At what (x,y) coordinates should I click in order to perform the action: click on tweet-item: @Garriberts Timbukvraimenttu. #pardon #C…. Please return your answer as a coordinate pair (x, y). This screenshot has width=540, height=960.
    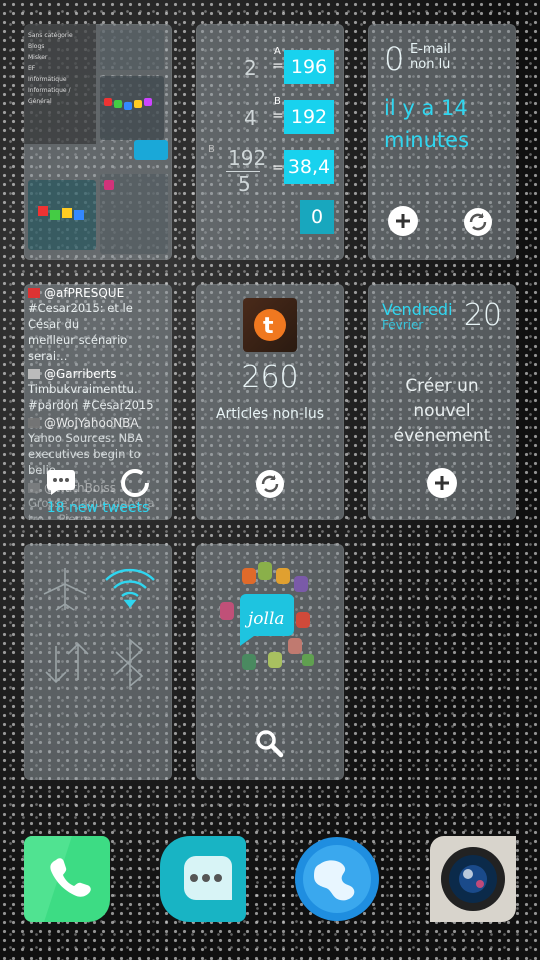
    Looking at the image, I should click on (98, 390).